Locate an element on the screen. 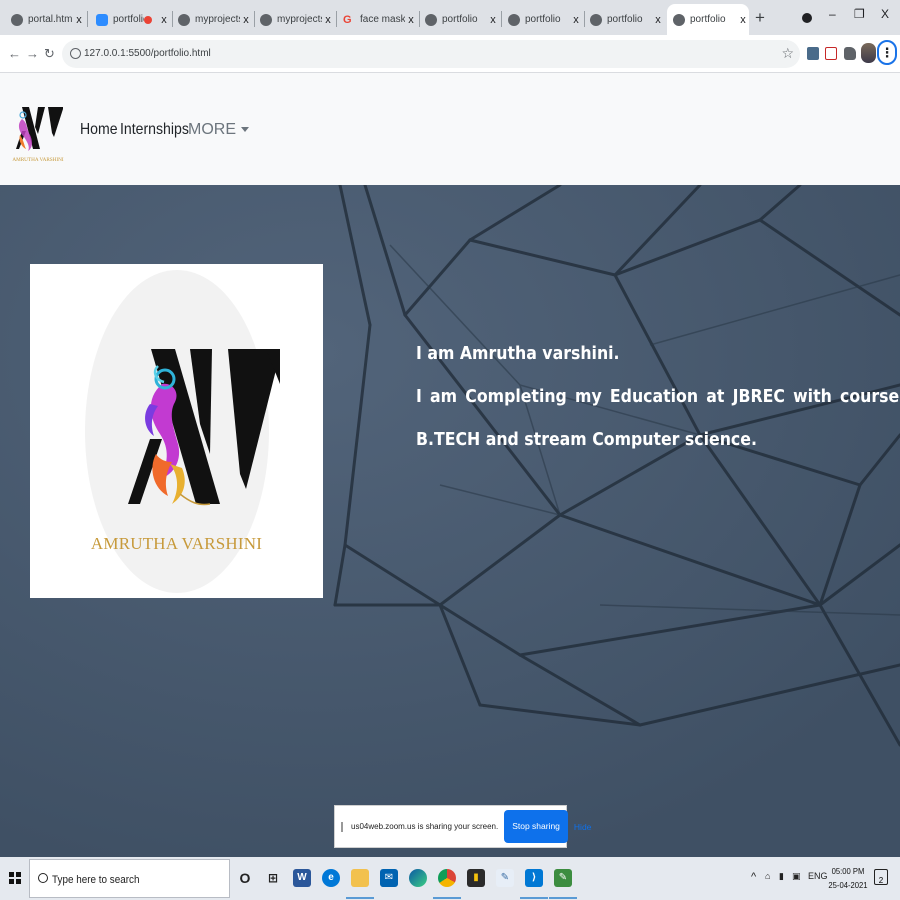  site-info-icon is located at coordinates (75, 53).